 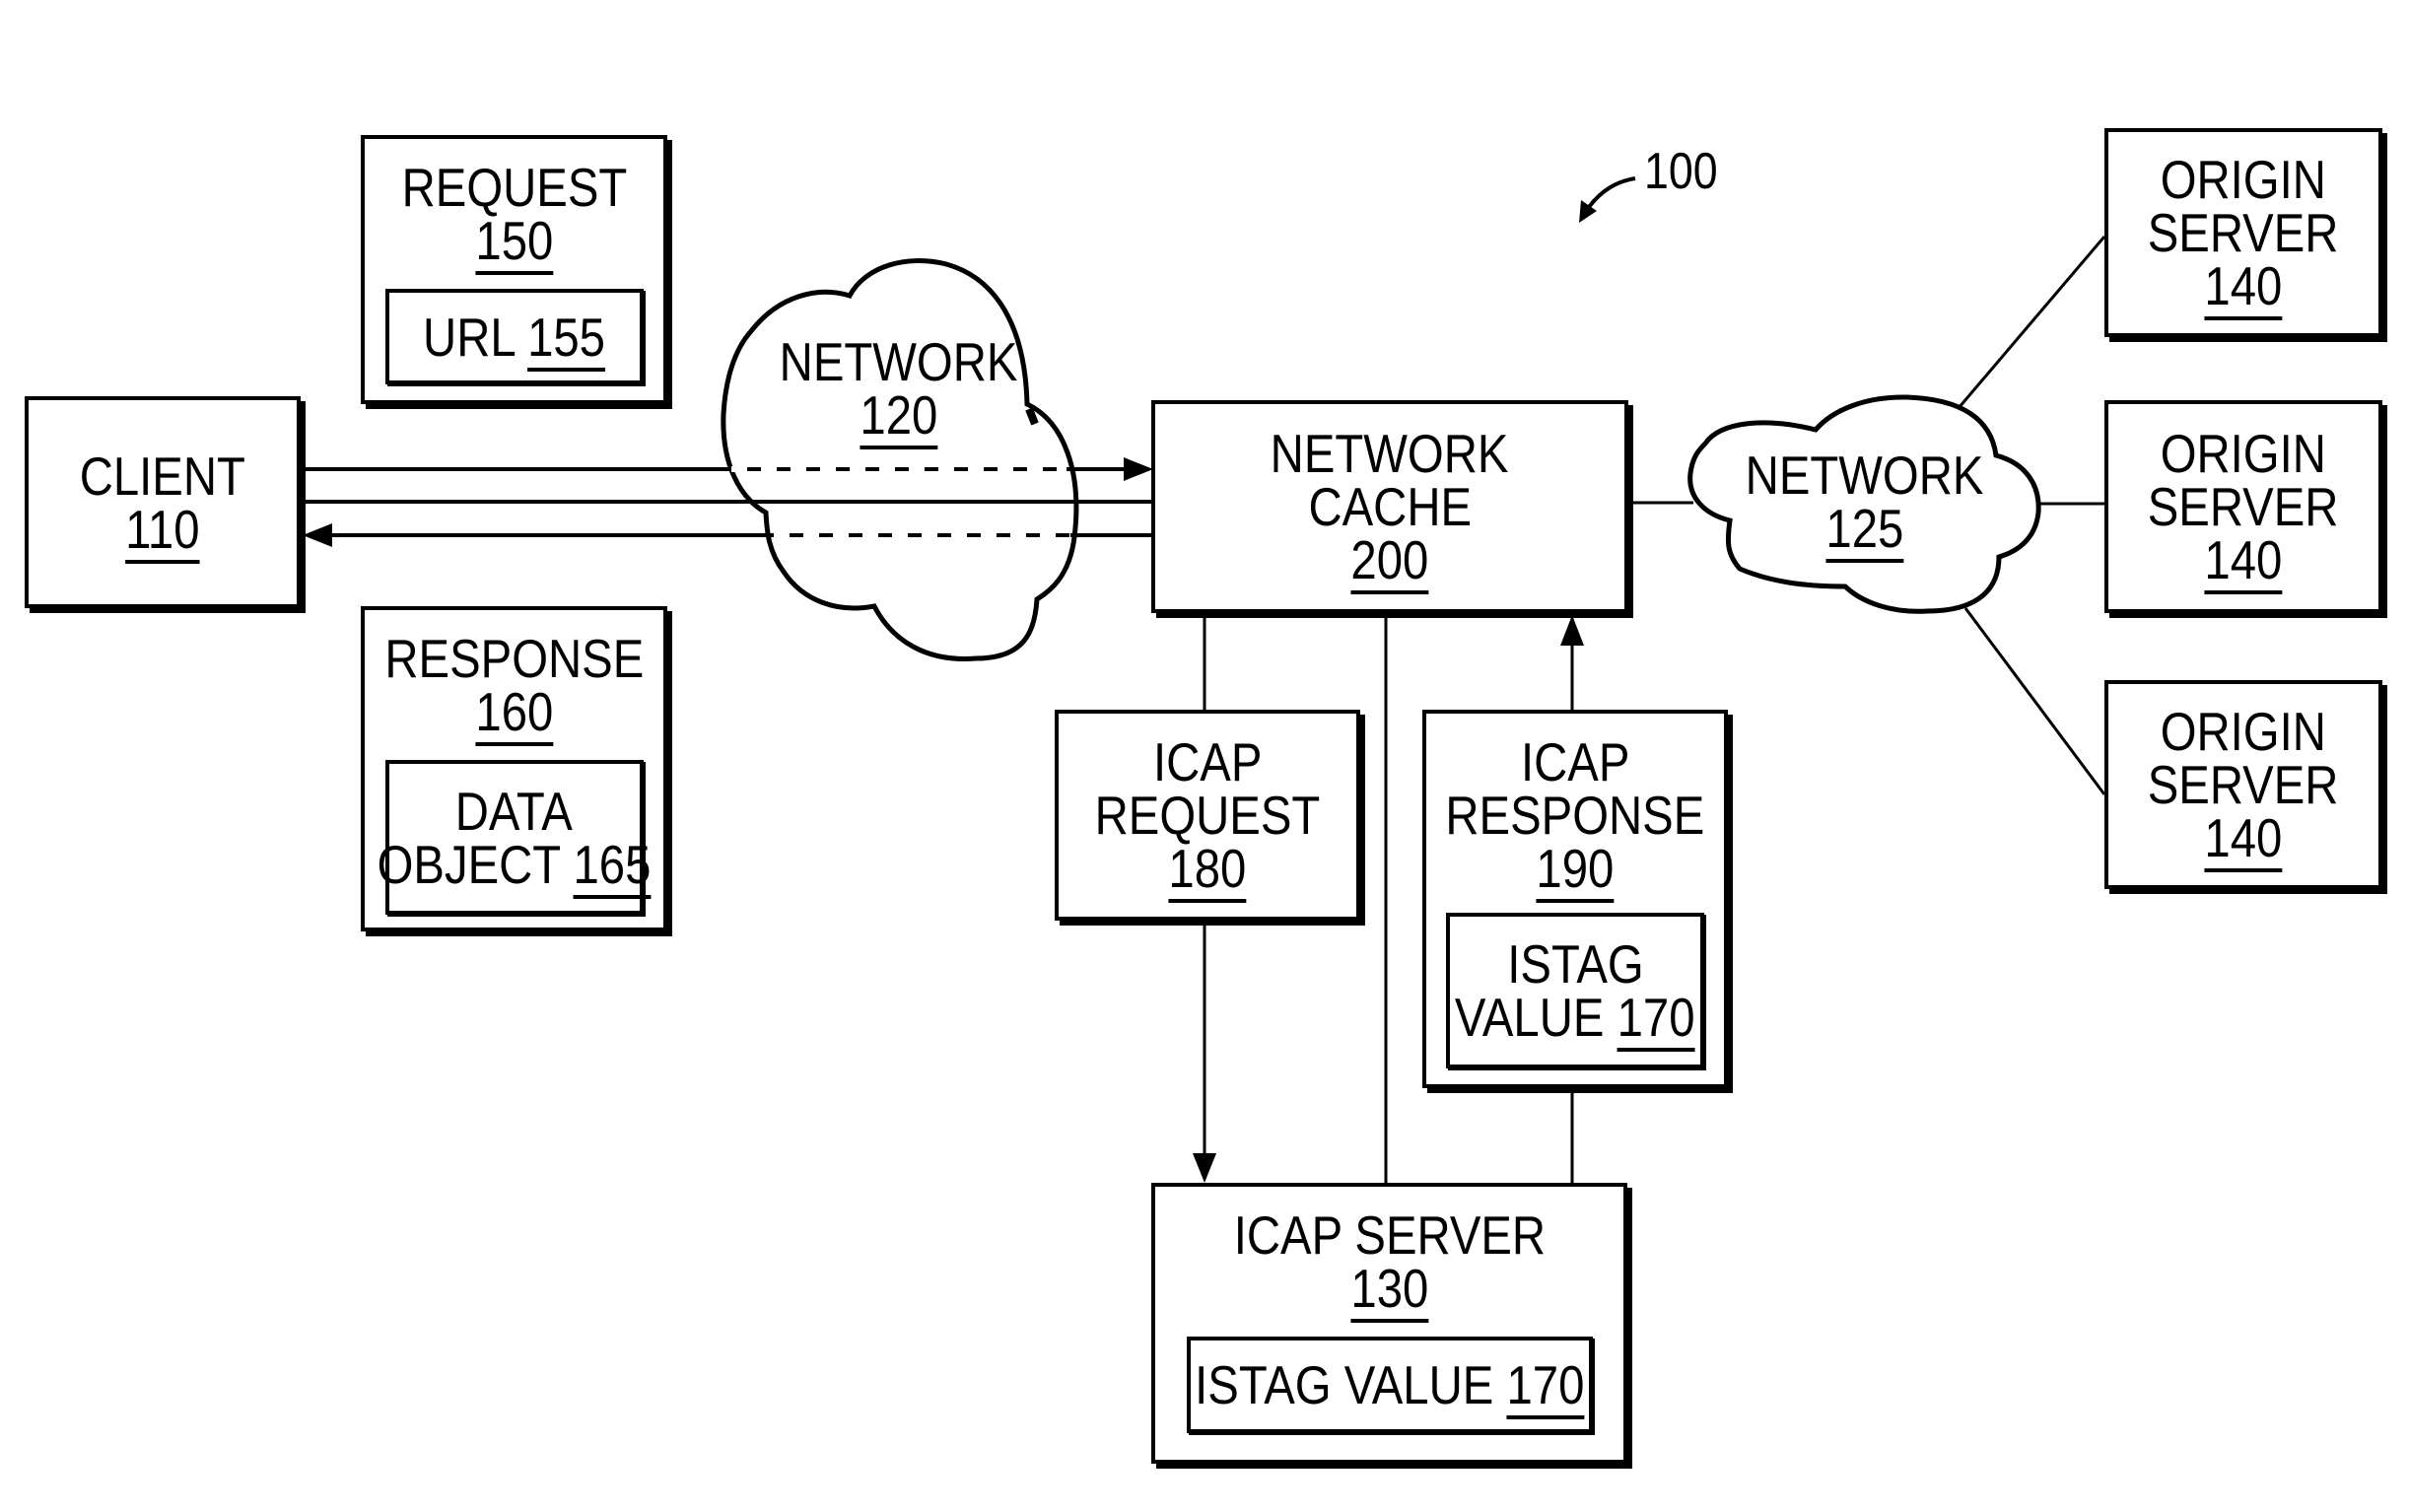 I want to click on icap-request-arrowhead, so click(x=1204, y=1168).